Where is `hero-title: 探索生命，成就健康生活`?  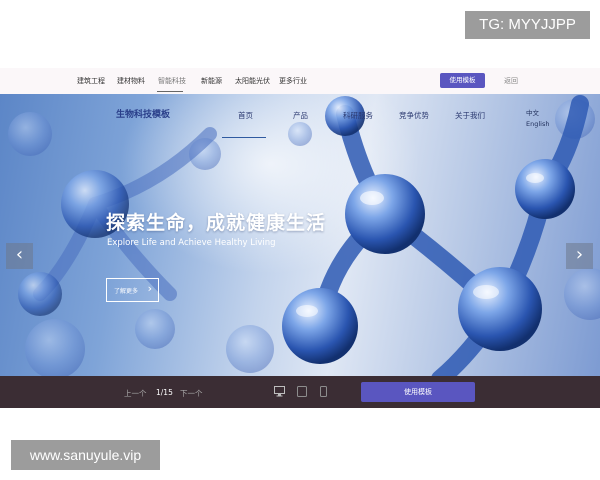
hero-title: 探索生命，成就健康生活 is located at coordinates (216, 223).